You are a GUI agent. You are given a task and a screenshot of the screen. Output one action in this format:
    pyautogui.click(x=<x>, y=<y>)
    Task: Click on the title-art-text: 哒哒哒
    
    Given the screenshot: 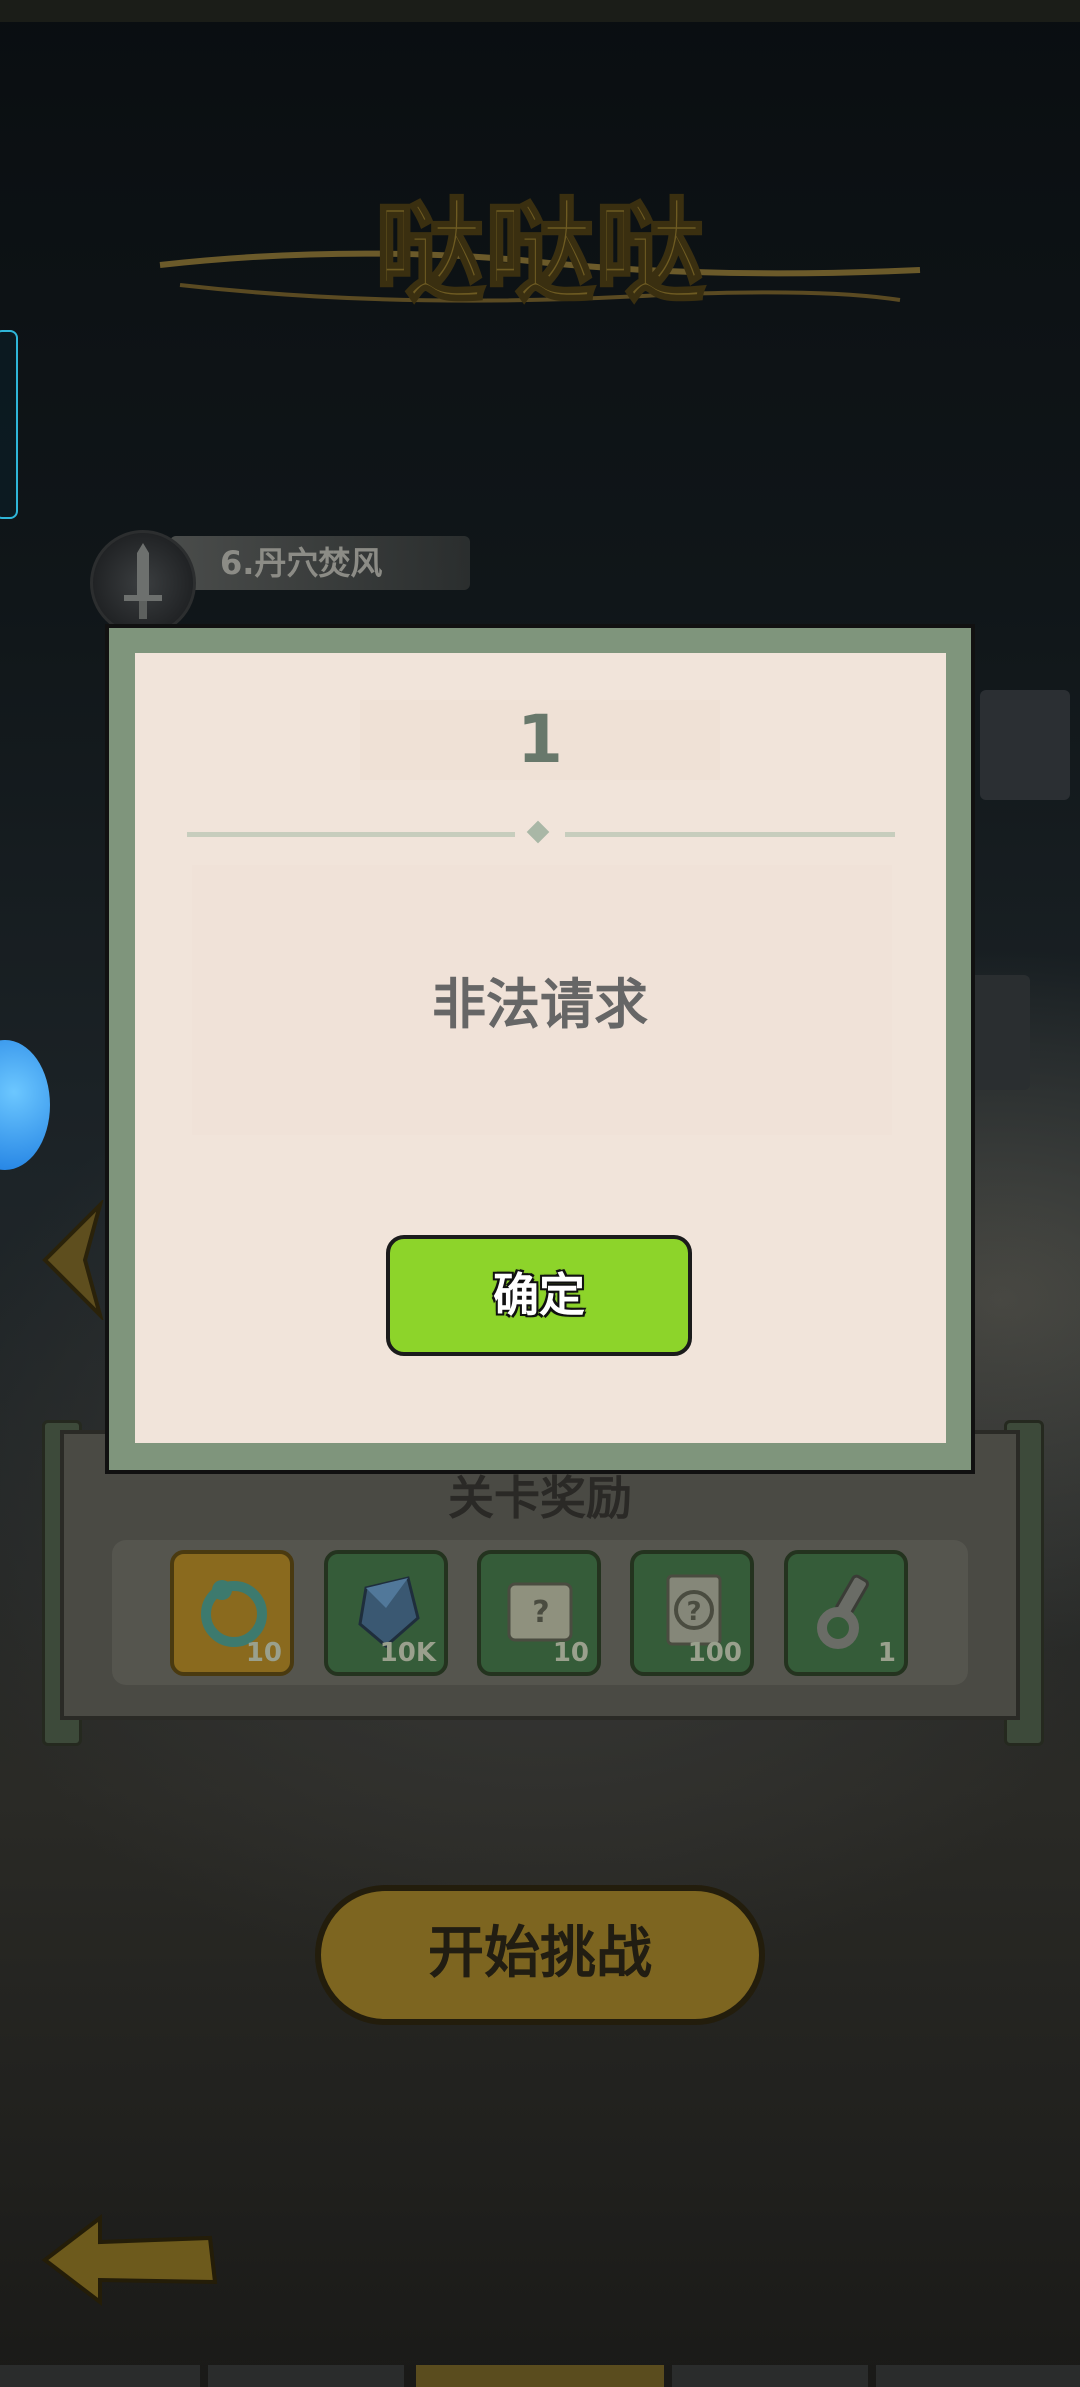 What is the action you would take?
    pyautogui.click(x=540, y=251)
    